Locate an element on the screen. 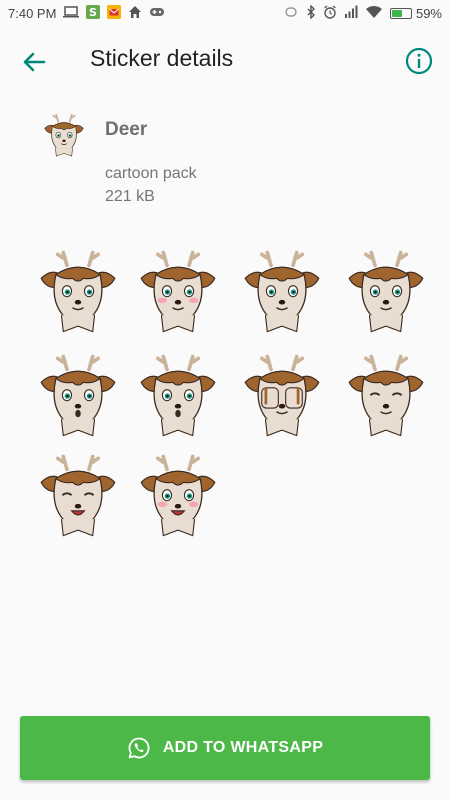 This screenshot has height=800, width=450. battery-icon: 59% is located at coordinates (415, 13).